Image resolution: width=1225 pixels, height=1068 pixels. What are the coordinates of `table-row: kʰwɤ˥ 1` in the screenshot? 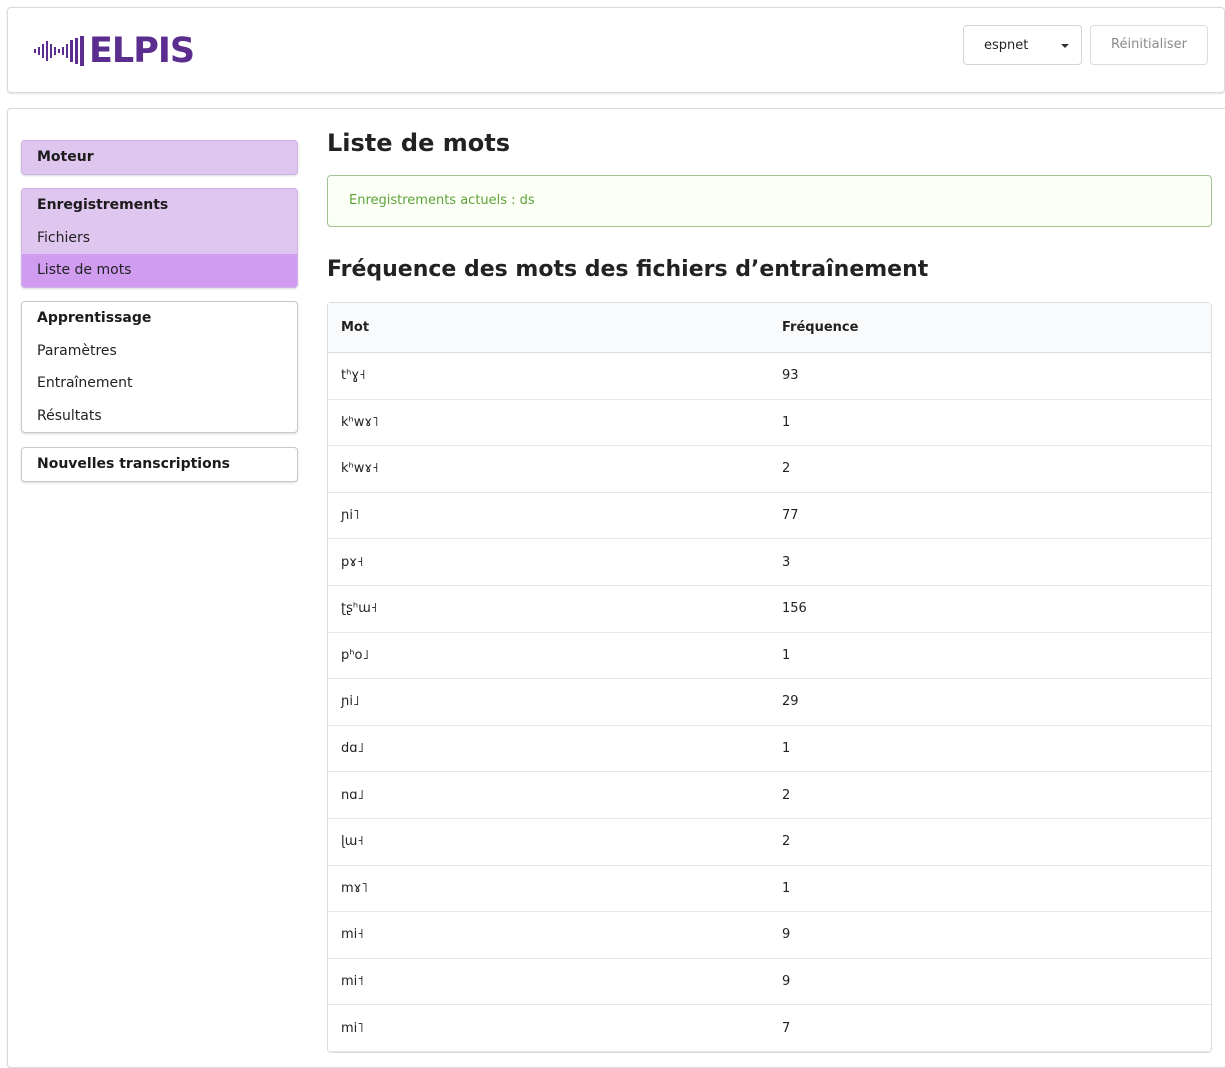 It's located at (769, 423).